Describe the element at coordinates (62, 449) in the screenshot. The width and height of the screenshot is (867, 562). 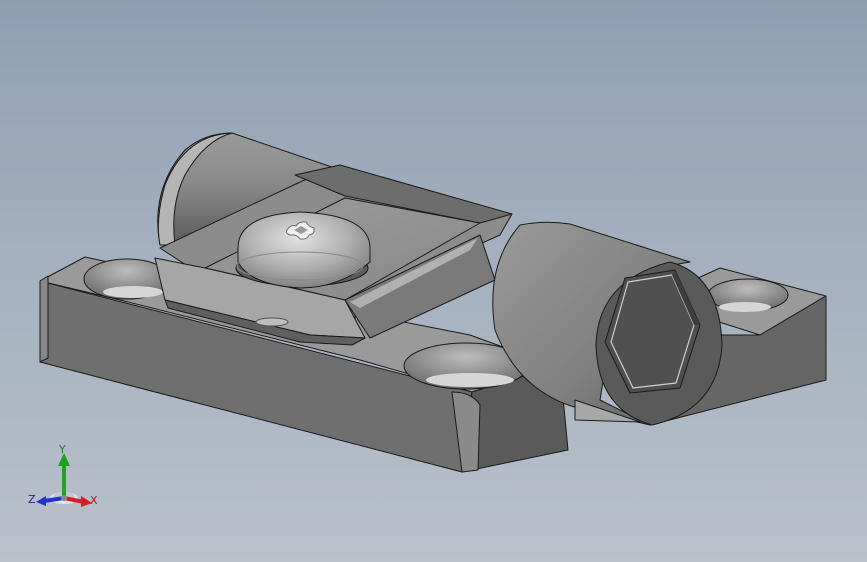
I see `y-axis-label: Y` at that location.